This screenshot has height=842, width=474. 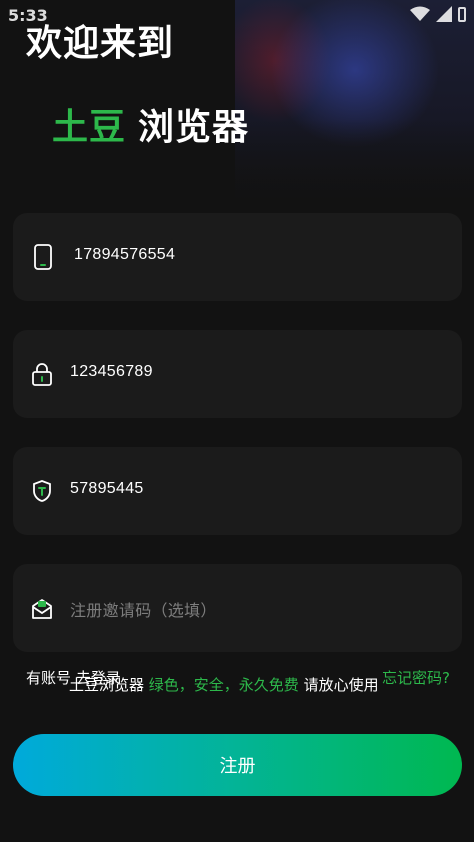 I want to click on register-button: 注册, so click(x=237, y=765).